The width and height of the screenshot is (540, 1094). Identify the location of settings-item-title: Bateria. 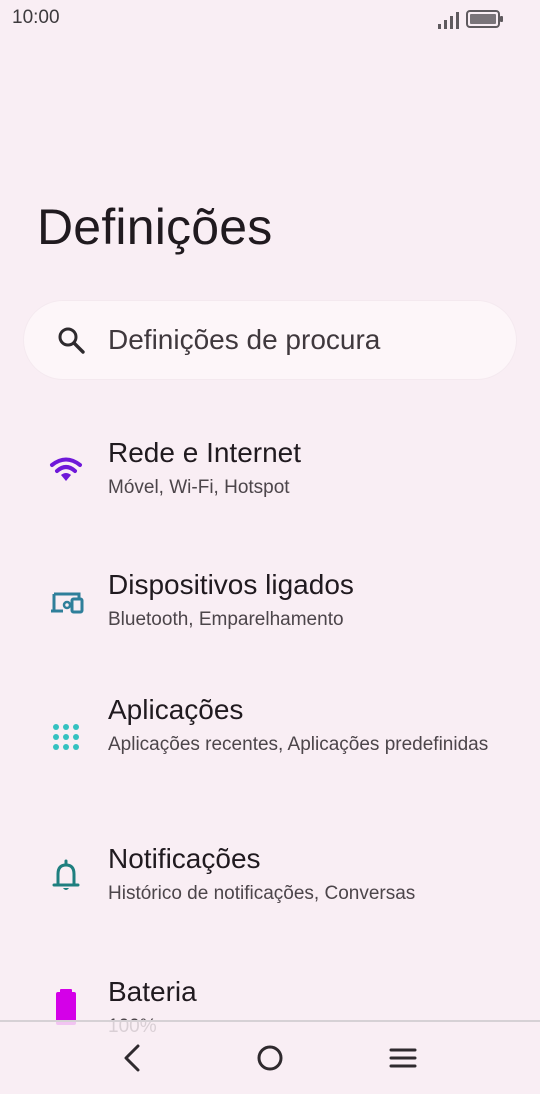
(152, 991).